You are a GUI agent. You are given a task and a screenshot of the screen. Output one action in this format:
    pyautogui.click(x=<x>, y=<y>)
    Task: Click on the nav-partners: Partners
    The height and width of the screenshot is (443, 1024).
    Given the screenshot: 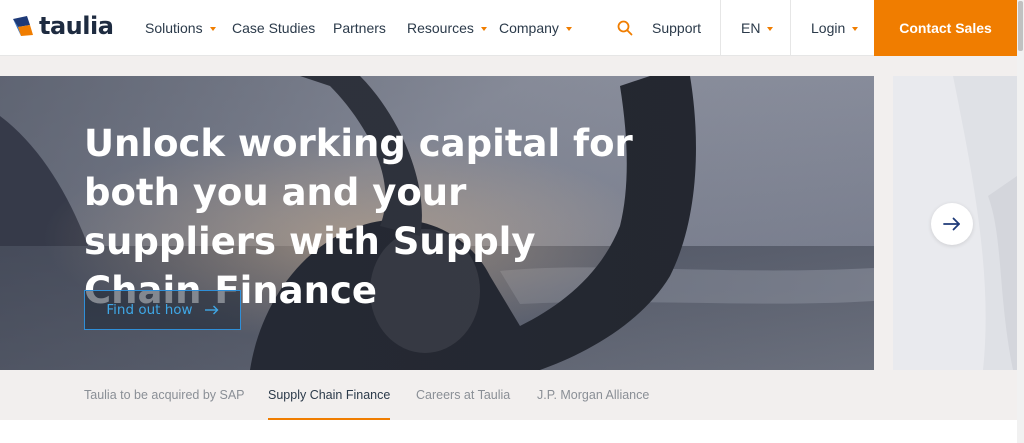 What is the action you would take?
    pyautogui.click(x=359, y=28)
    